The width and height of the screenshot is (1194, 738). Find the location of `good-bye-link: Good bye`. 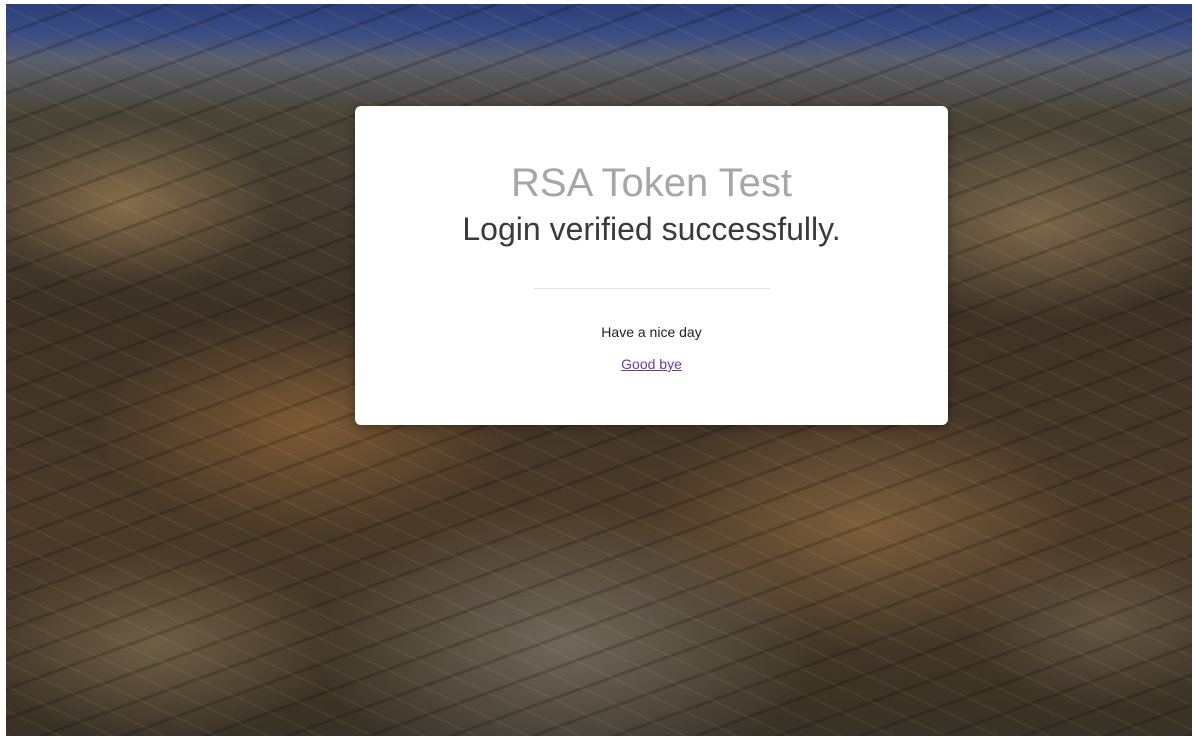

good-bye-link: Good bye is located at coordinates (651, 364).